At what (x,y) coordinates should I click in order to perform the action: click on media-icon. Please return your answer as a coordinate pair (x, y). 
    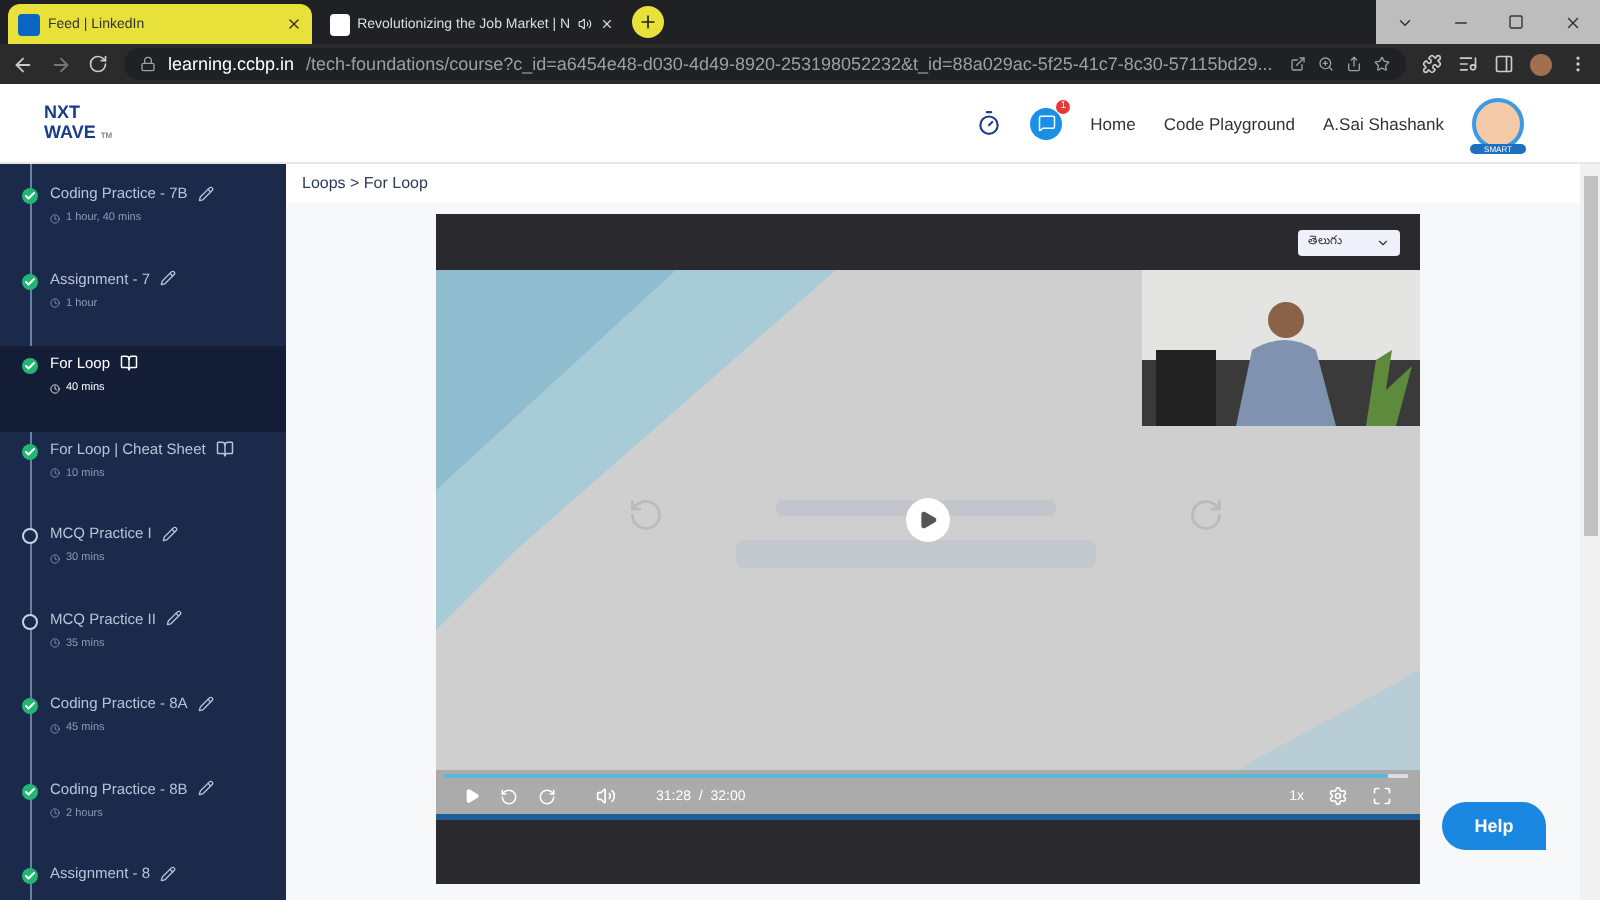
    Looking at the image, I should click on (1468, 64).